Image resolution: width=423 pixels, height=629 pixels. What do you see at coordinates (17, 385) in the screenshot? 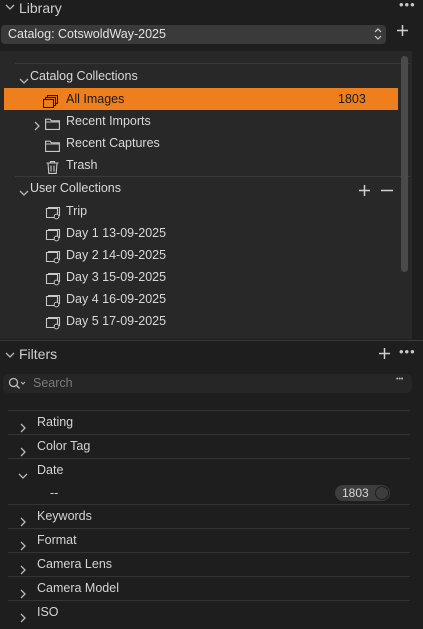
I see `search-icon` at bounding box center [17, 385].